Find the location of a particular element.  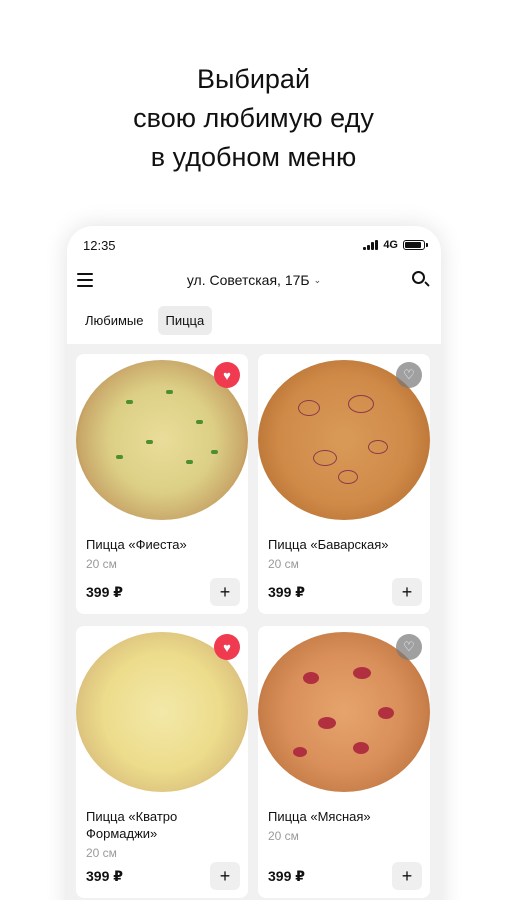

address-selector: ул. Советская, 17Б ⌄ is located at coordinates (254, 280).